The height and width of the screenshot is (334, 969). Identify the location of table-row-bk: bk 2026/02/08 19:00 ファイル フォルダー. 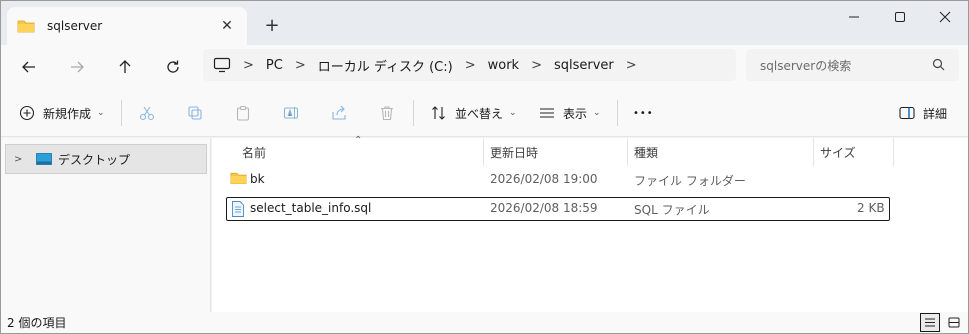
(558, 180).